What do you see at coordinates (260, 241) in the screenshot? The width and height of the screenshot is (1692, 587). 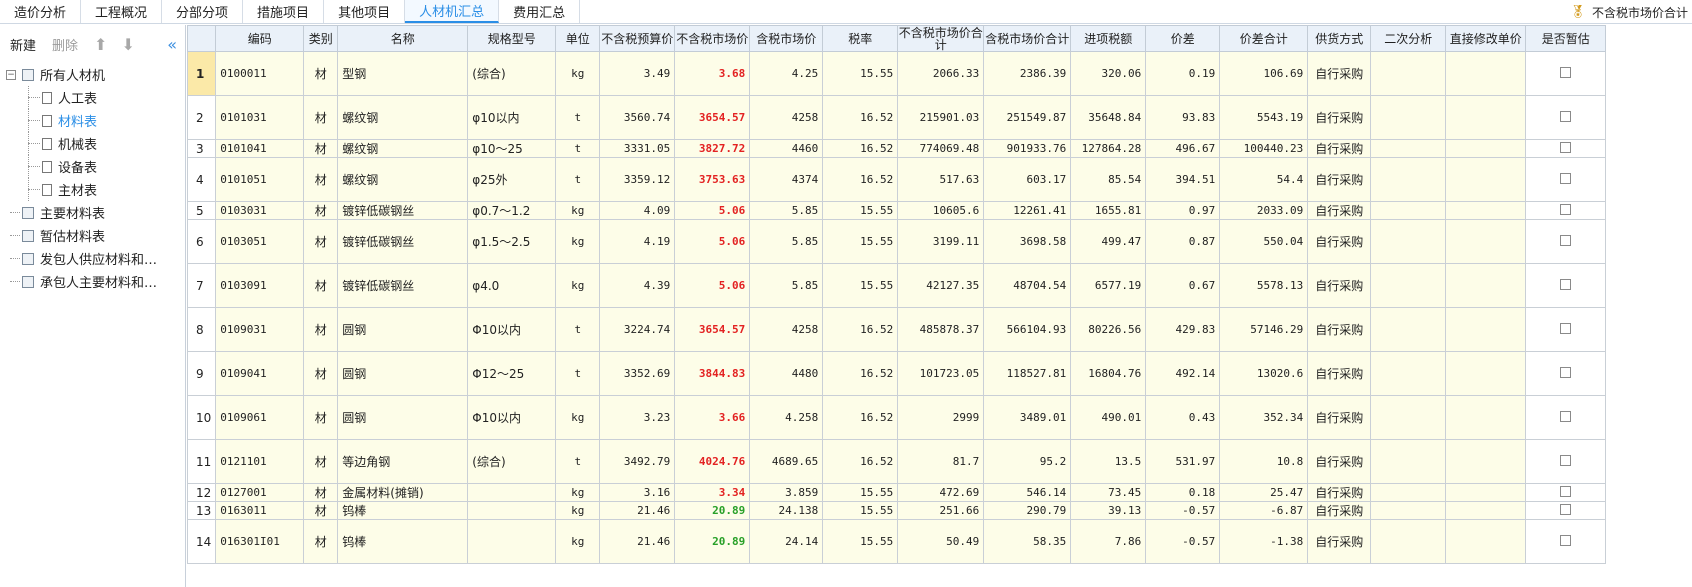 I see `code-cell: 0103051` at bounding box center [260, 241].